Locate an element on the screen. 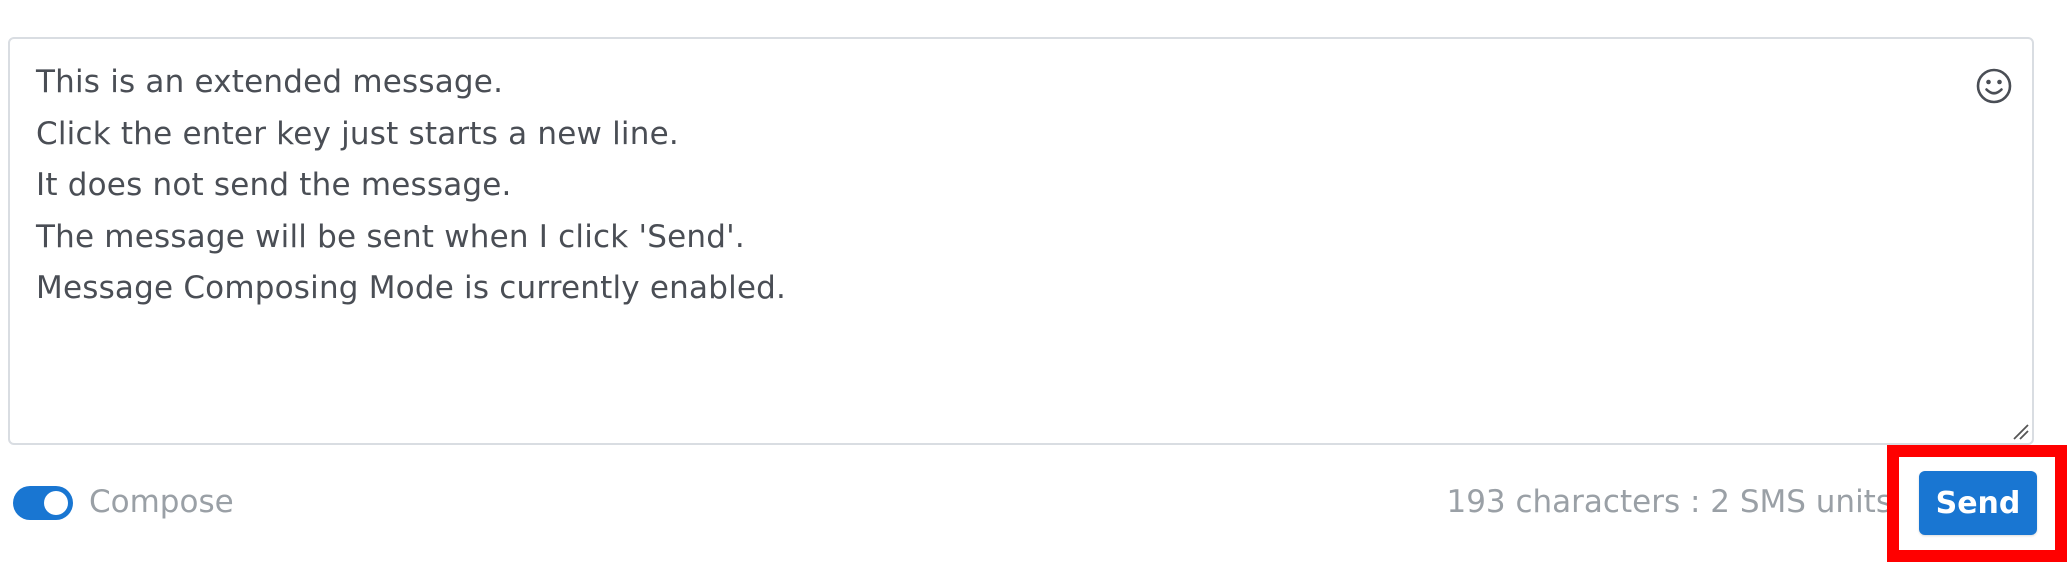 This screenshot has width=2070, height=562. compose-toggle is located at coordinates (43, 503).